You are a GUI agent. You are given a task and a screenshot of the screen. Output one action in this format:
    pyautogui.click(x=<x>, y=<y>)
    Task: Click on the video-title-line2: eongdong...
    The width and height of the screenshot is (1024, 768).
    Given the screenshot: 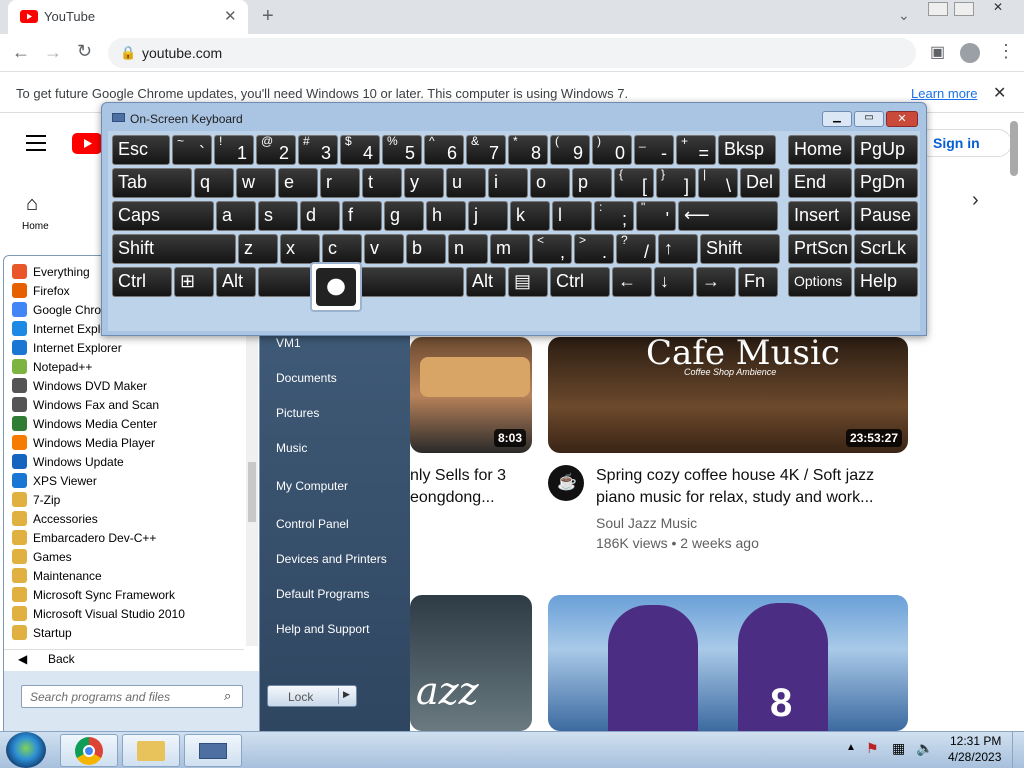 What is the action you would take?
    pyautogui.click(x=452, y=498)
    